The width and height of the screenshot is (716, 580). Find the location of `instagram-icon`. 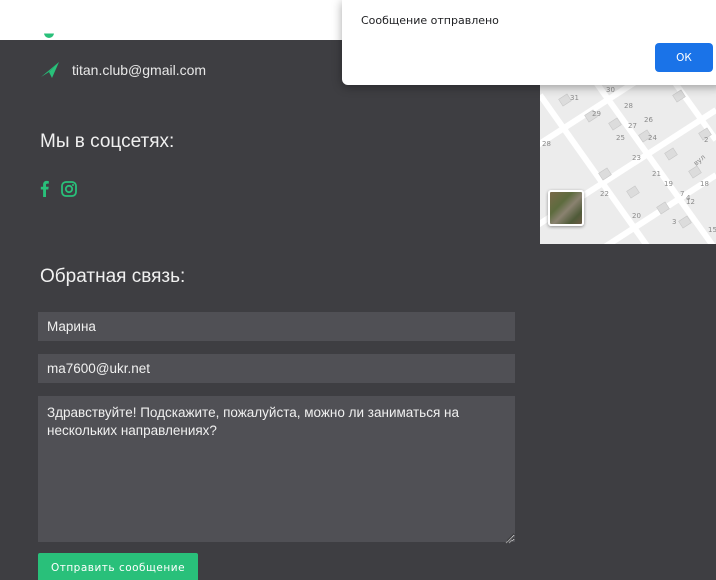

instagram-icon is located at coordinates (69, 191).